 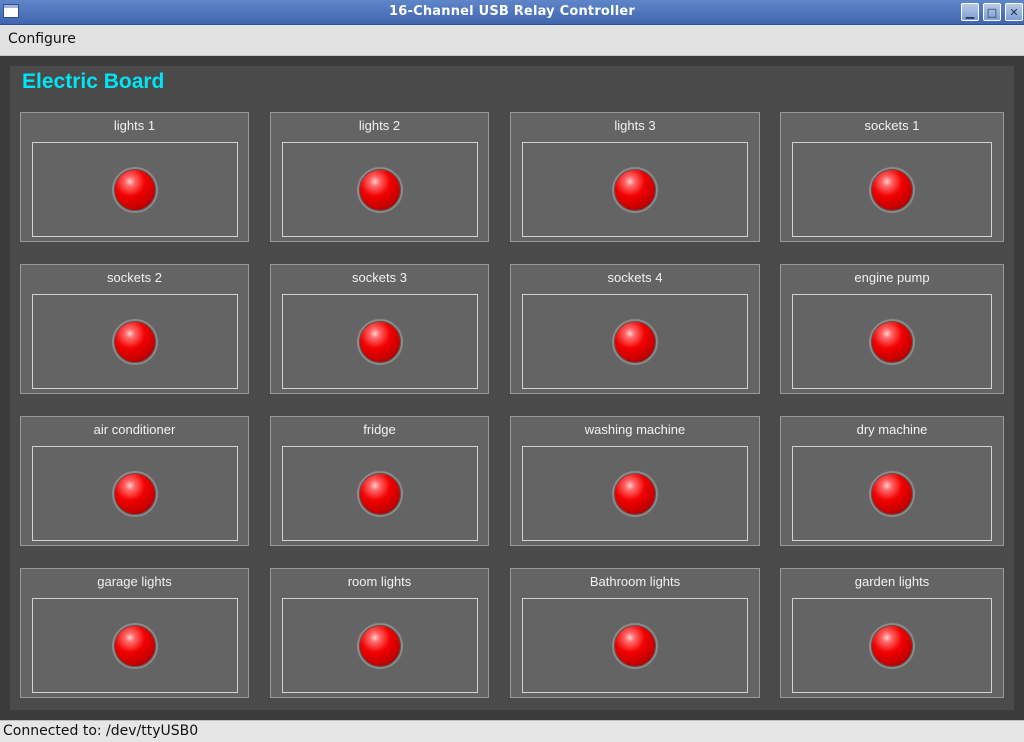 What do you see at coordinates (892, 429) in the screenshot?
I see `relay-label: dry machine` at bounding box center [892, 429].